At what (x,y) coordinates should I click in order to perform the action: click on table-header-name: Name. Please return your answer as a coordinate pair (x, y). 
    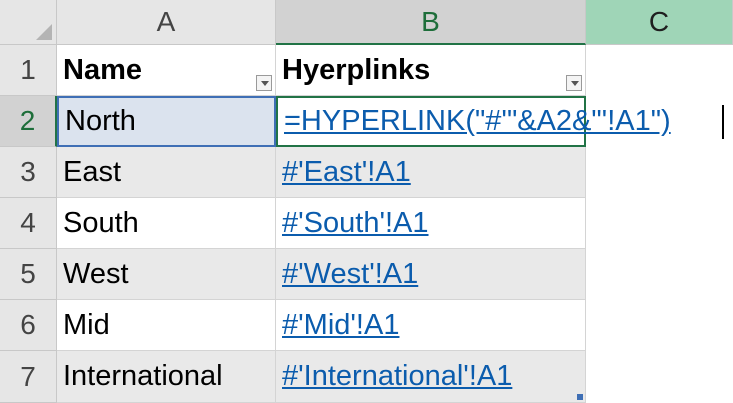
    Looking at the image, I should click on (166, 70).